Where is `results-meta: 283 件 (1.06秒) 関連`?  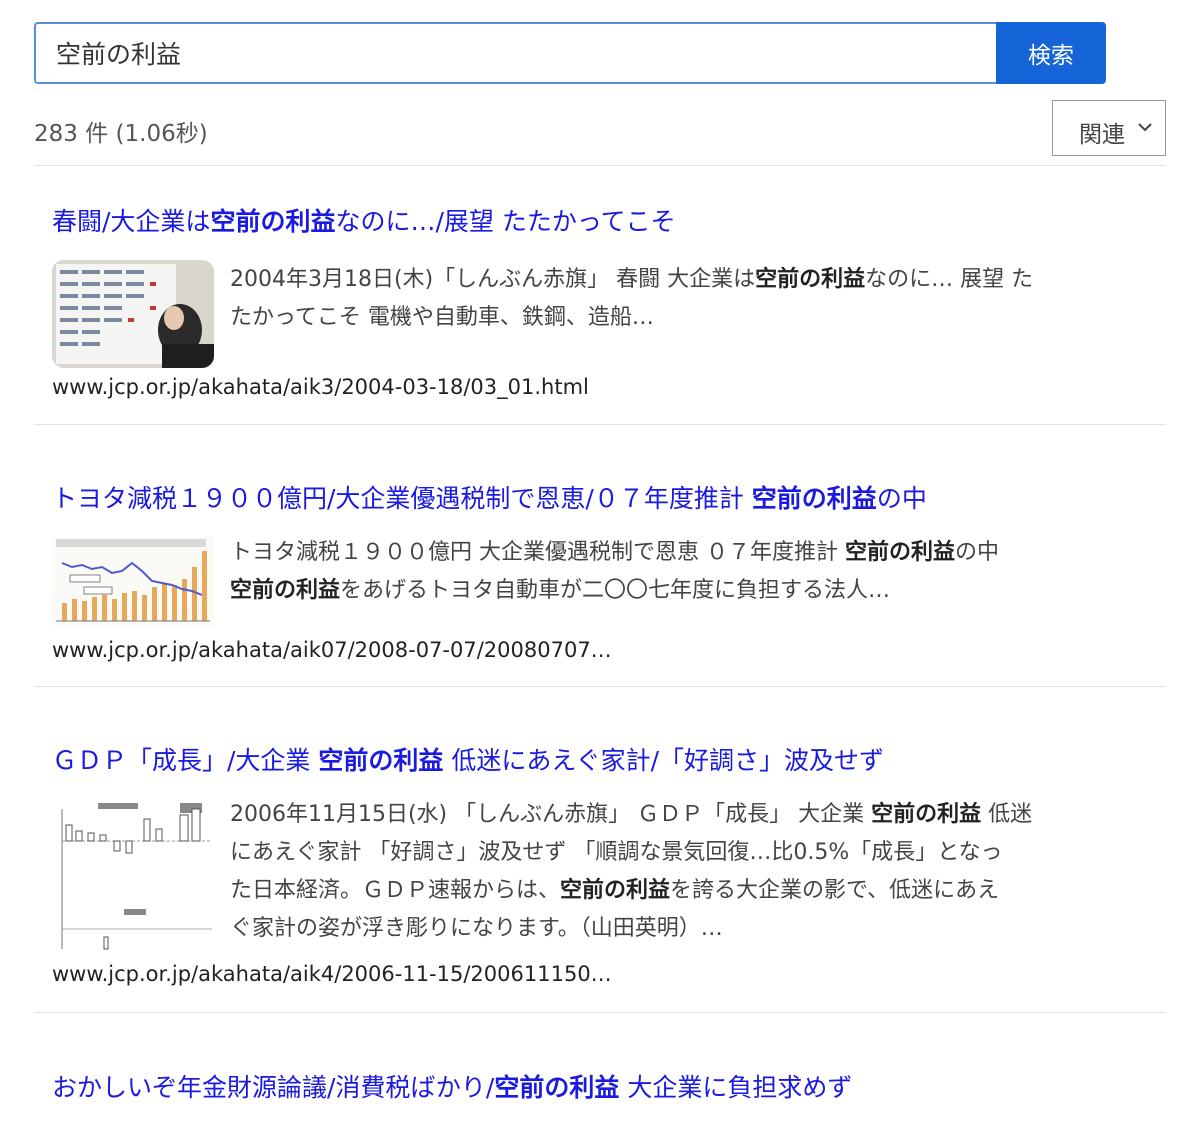
results-meta: 283 件 (1.06秒) 関連 is located at coordinates (600, 129).